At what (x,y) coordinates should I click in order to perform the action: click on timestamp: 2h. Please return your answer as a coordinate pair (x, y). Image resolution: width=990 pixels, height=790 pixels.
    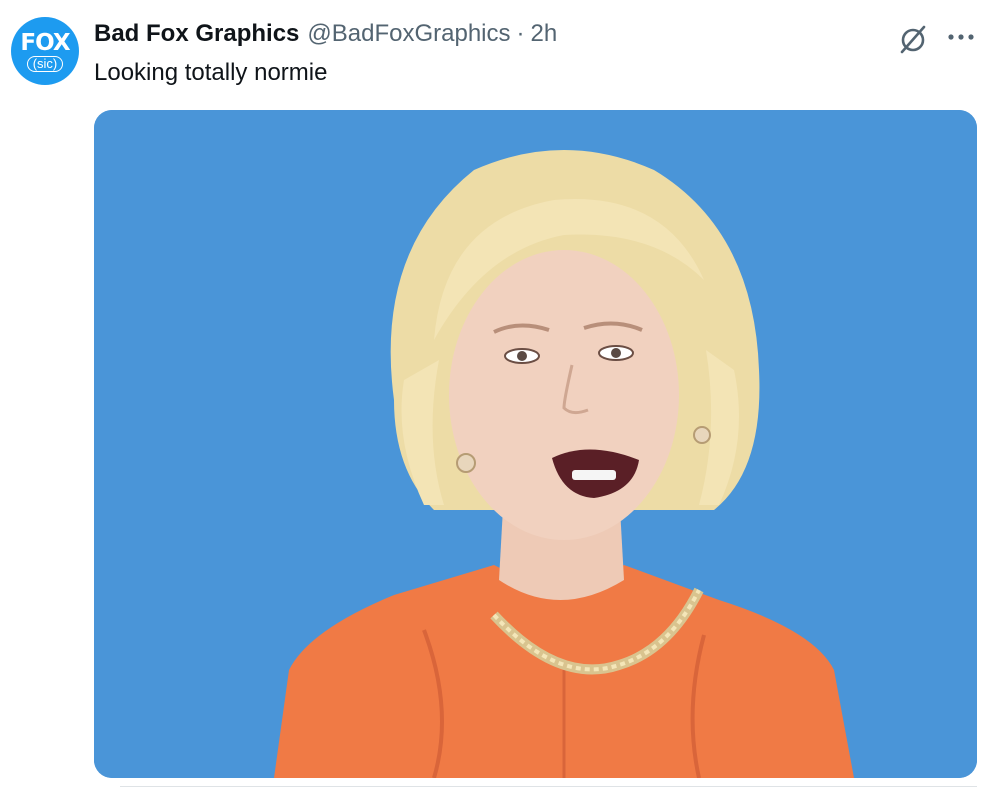
    Looking at the image, I should click on (544, 34).